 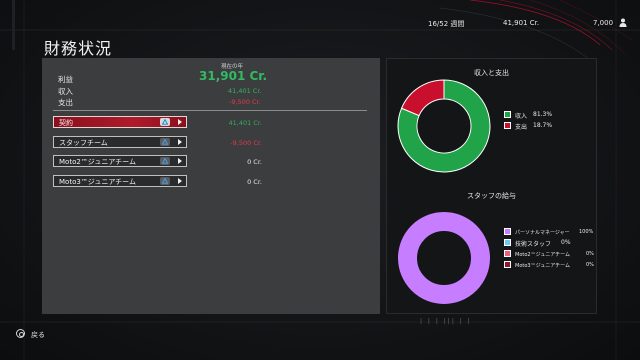 I want to click on income-expense-donut-chart, so click(x=444, y=126).